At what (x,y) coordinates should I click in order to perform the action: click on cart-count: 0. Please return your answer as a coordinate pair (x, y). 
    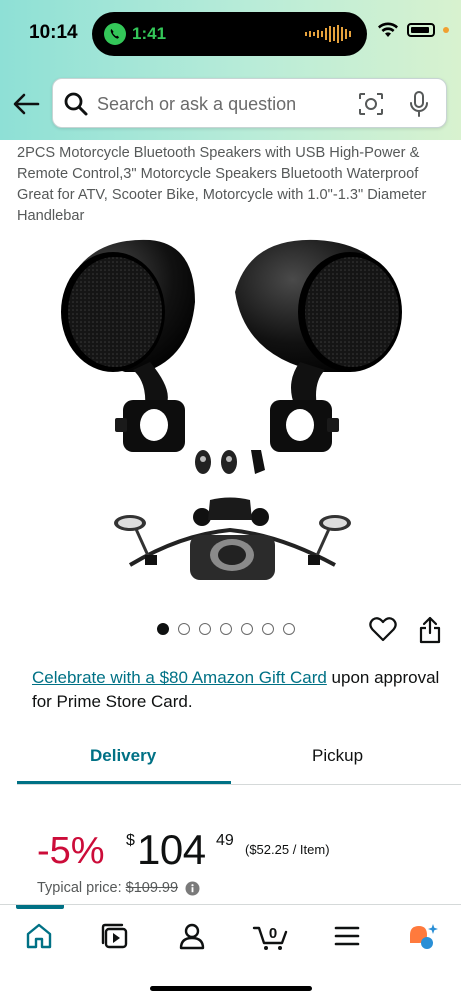
    Looking at the image, I should click on (273, 933).